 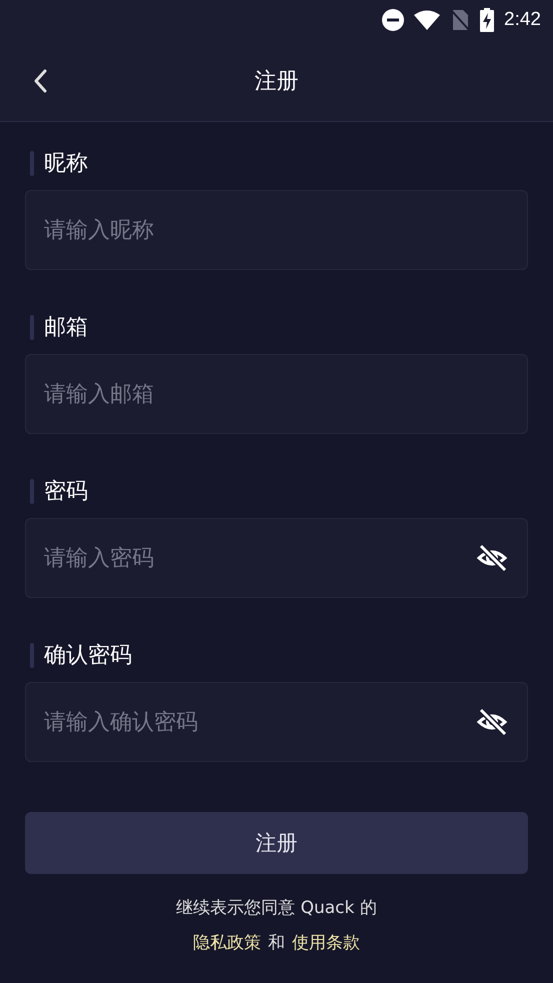 I want to click on field-label: 昵称, so click(x=66, y=164).